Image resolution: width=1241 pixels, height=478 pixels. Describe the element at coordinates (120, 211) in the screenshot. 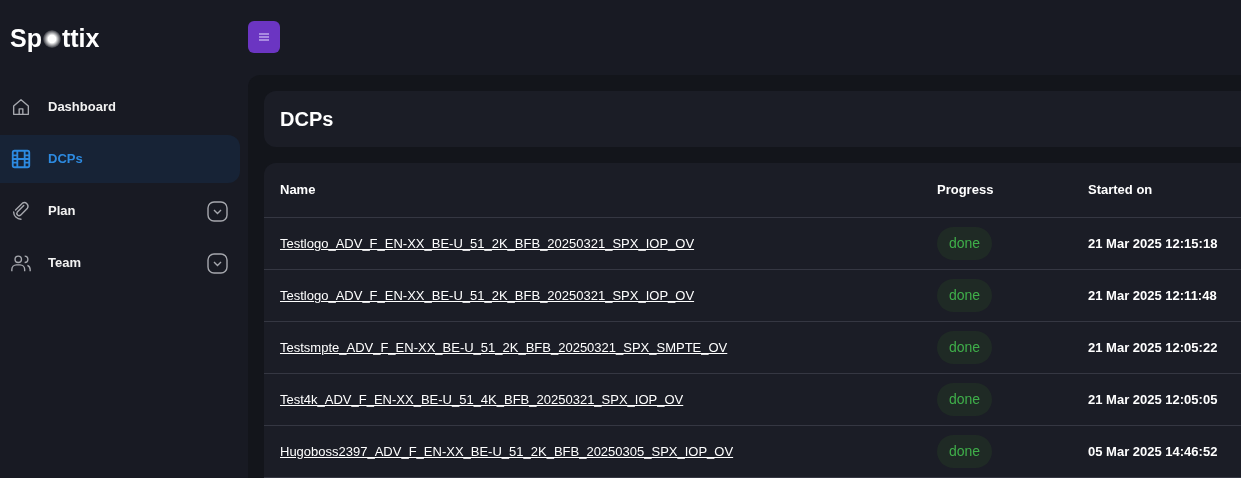

I see `nav-item: Plan` at that location.